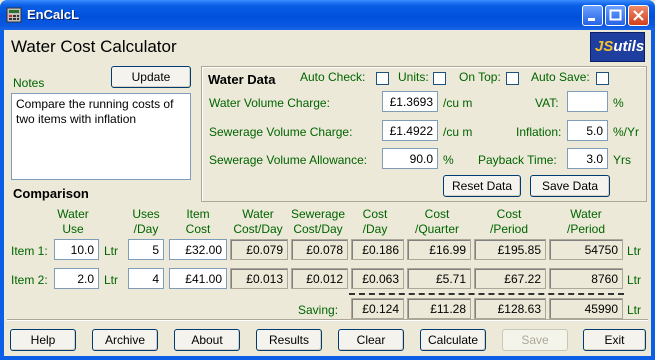 The image size is (655, 360). What do you see at coordinates (482, 186) in the screenshot?
I see `reset-data-button: Reset Data` at bounding box center [482, 186].